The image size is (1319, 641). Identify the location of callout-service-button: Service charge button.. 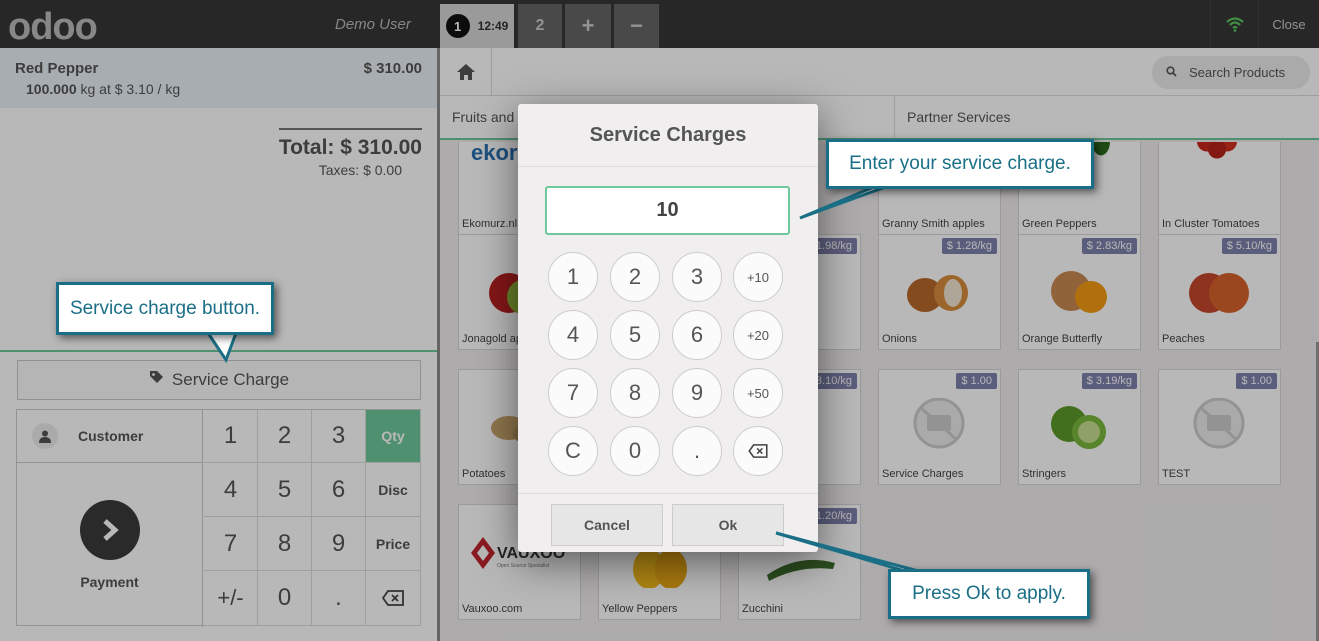
(165, 308).